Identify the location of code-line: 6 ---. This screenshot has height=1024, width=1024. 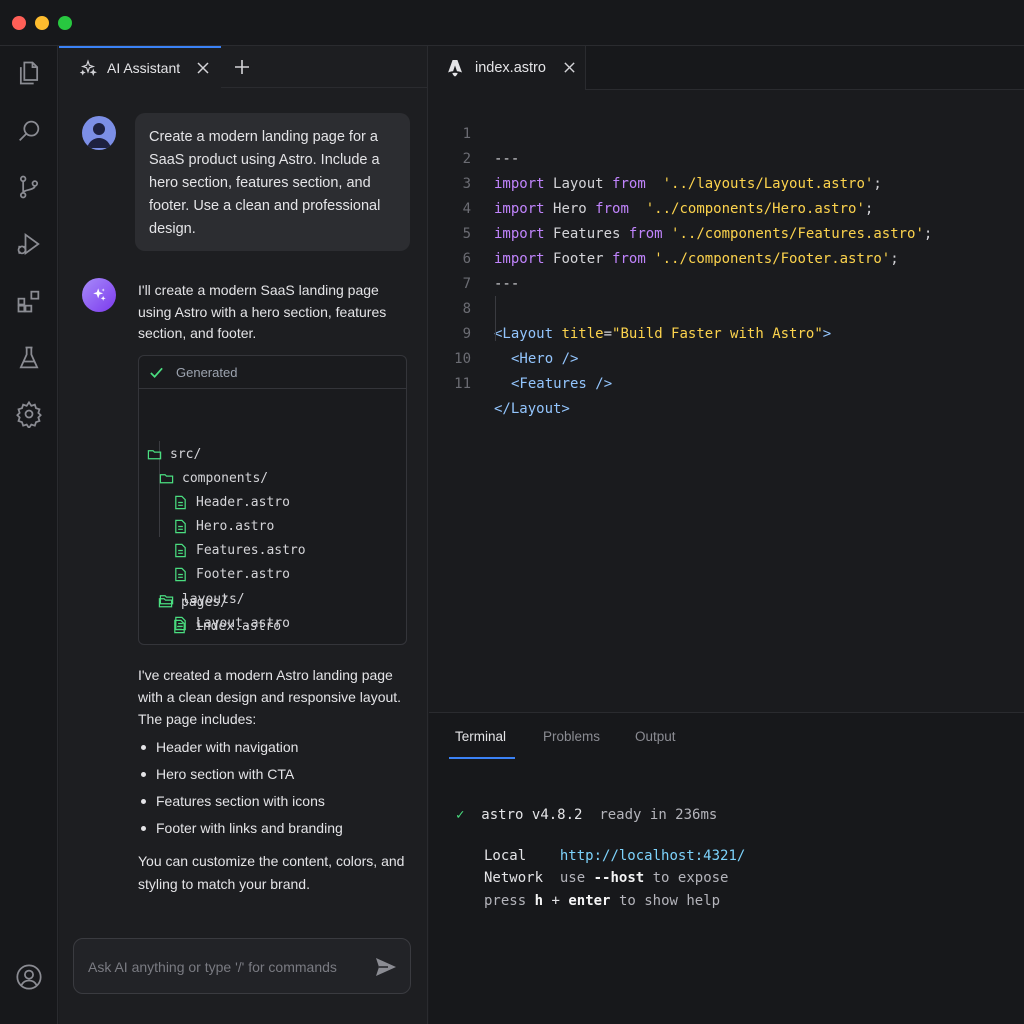
(726, 257).